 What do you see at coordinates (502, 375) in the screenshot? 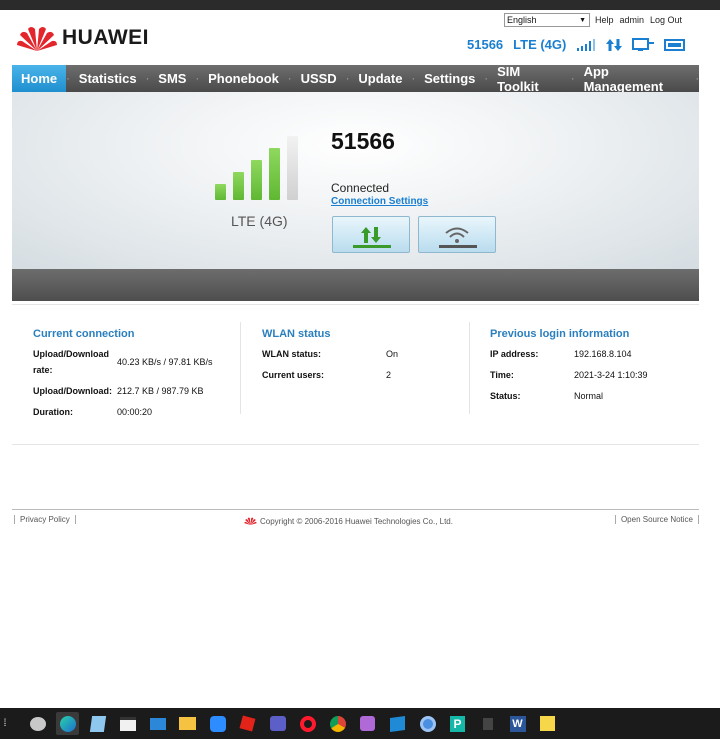
I see `info-label: Time:` at bounding box center [502, 375].